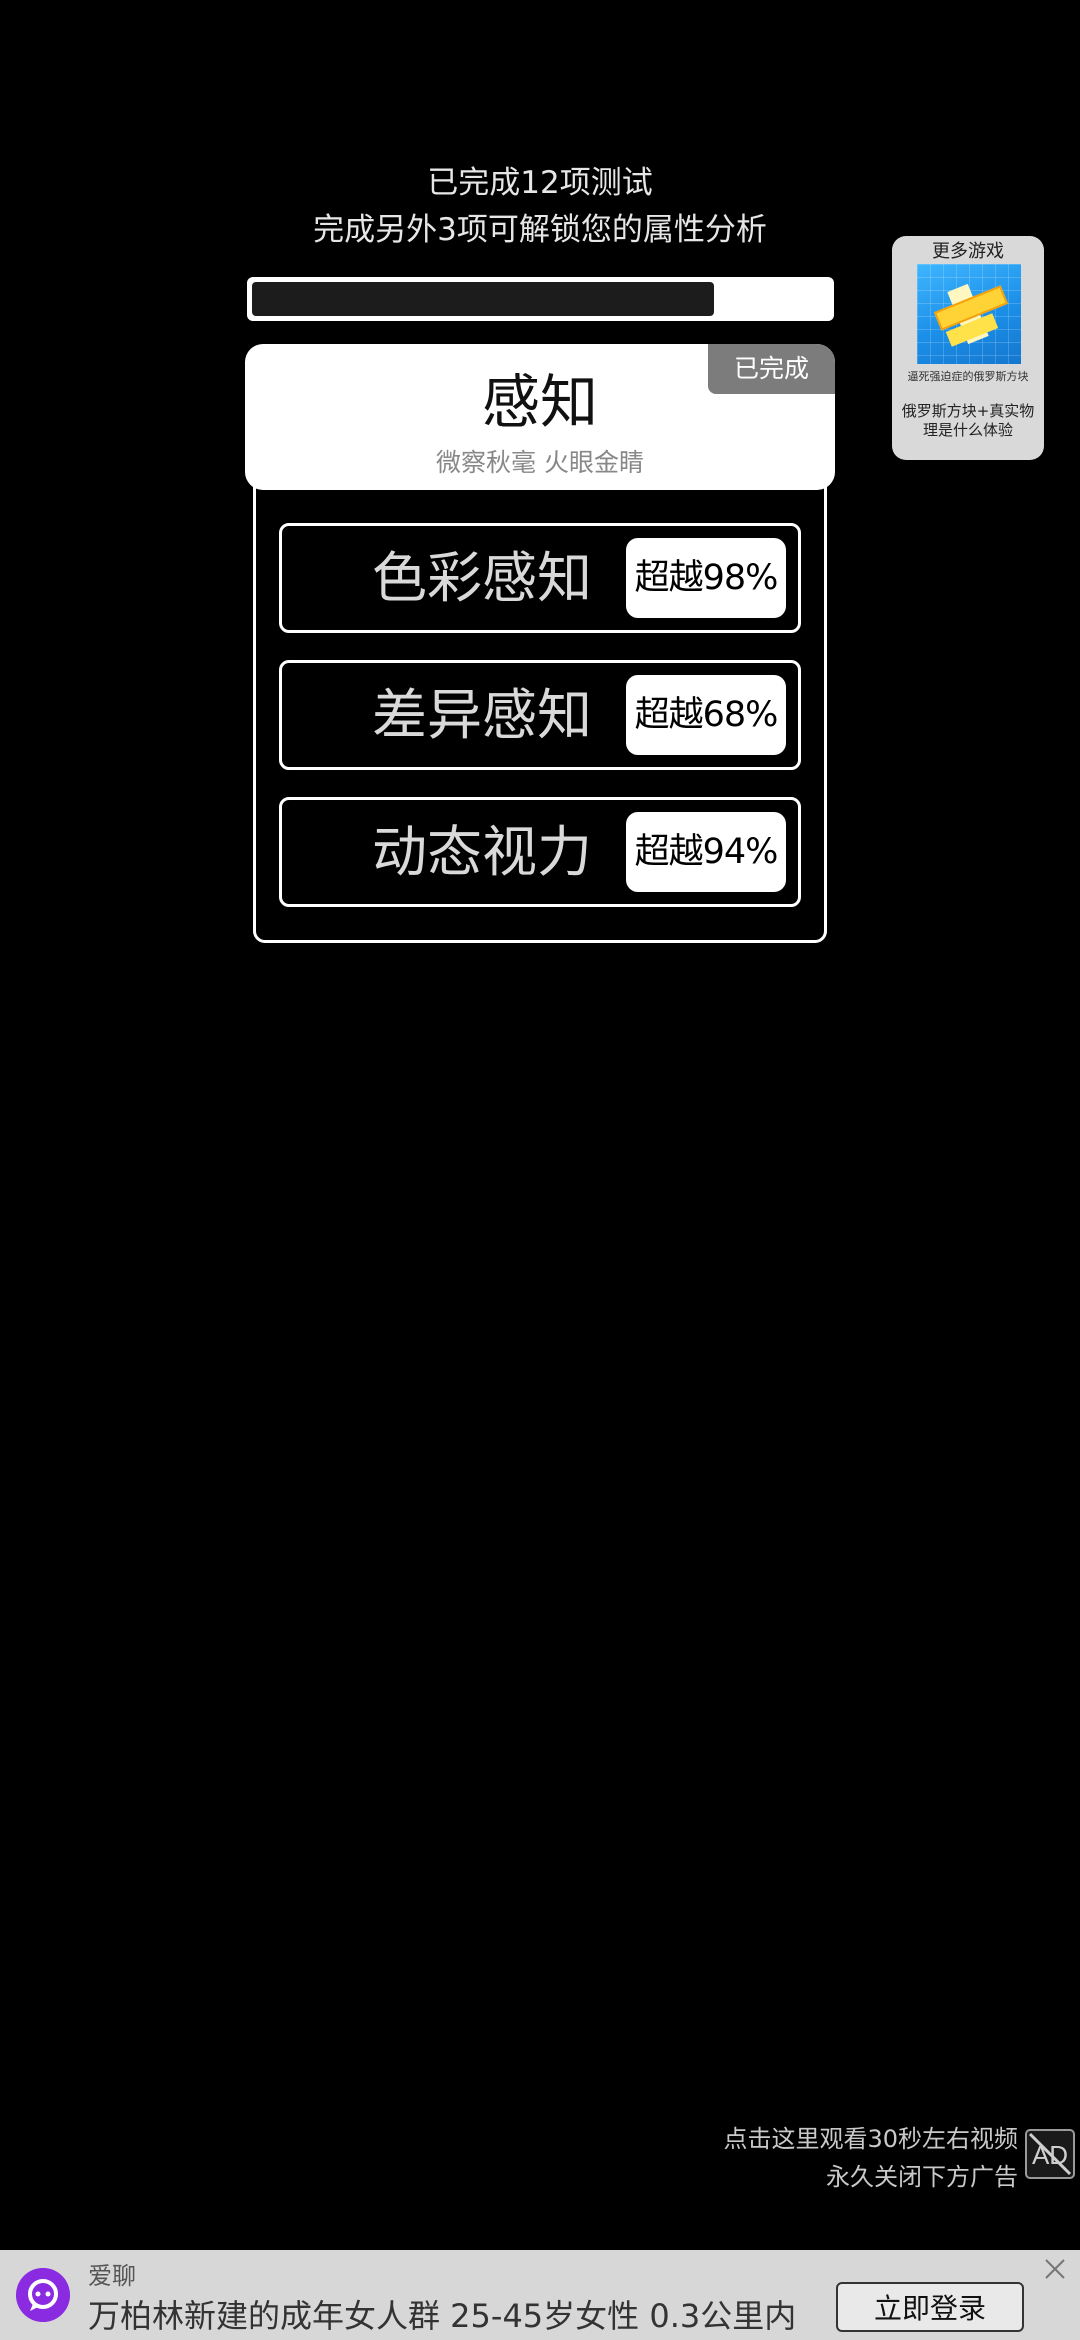 This screenshot has width=1080, height=2340. I want to click on category-subtitle: 微察秋毫 火眼金睛, so click(540, 462).